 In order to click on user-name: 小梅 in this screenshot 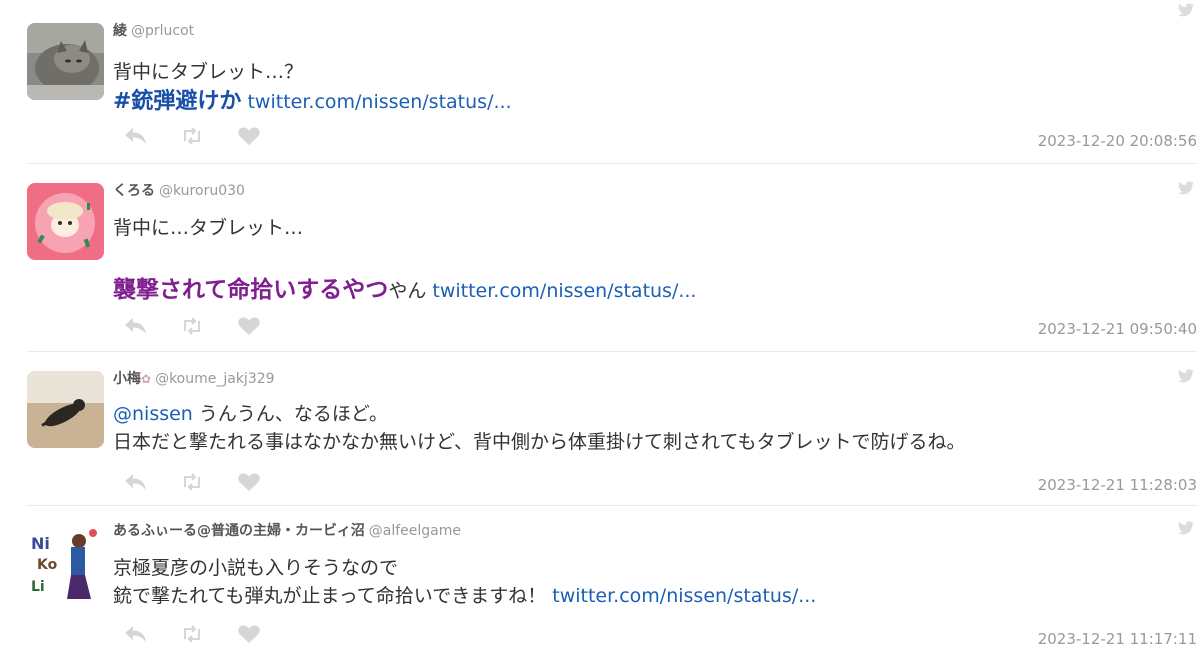, I will do `click(127, 379)`.